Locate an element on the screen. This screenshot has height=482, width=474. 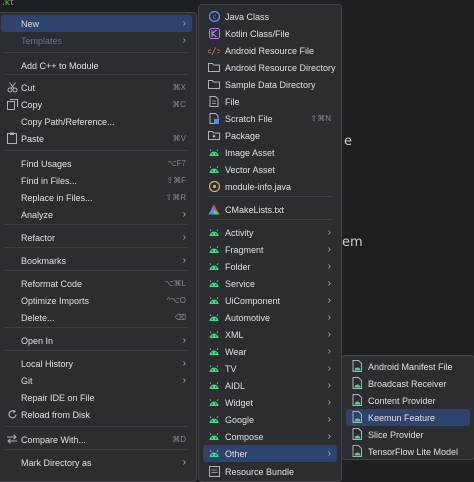
menu-item-module-info-java: module-info.java is located at coordinates (270, 186).